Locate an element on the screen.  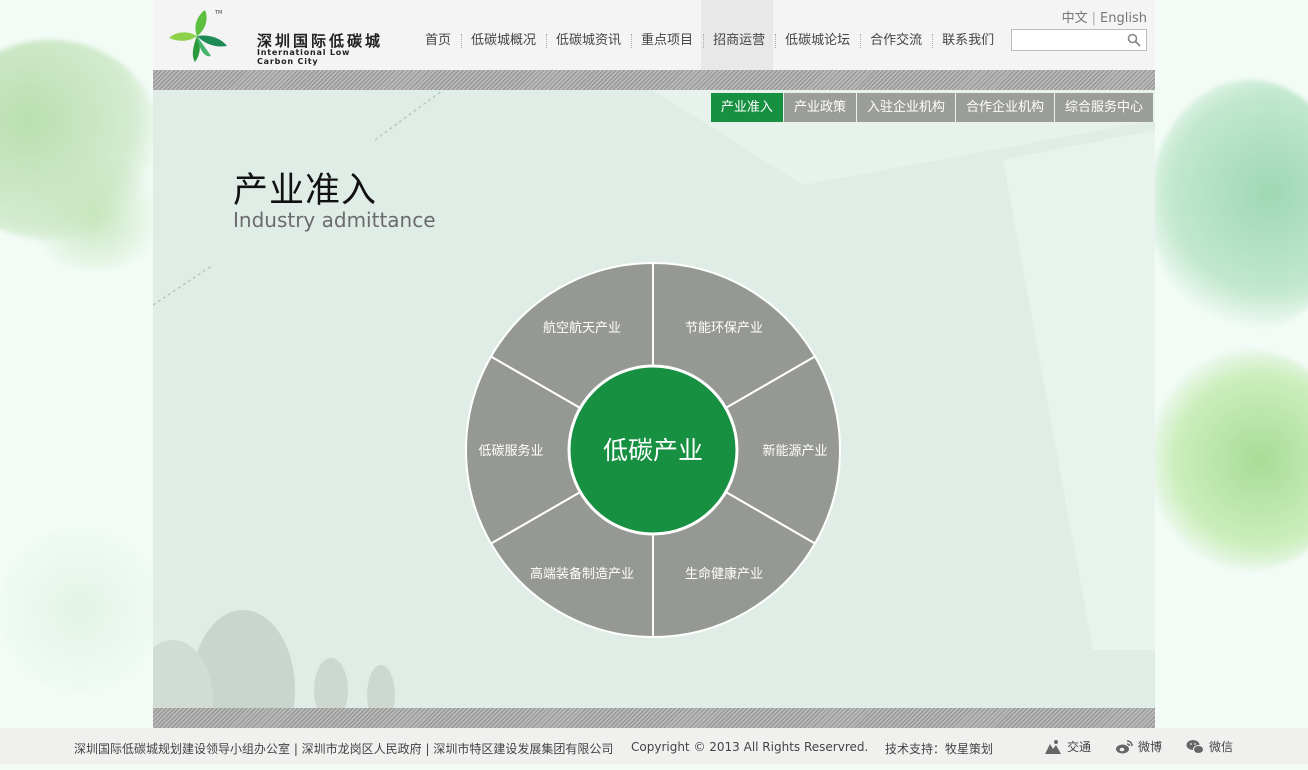
wheel-segment-label: 生命健康产业 is located at coordinates (724, 574).